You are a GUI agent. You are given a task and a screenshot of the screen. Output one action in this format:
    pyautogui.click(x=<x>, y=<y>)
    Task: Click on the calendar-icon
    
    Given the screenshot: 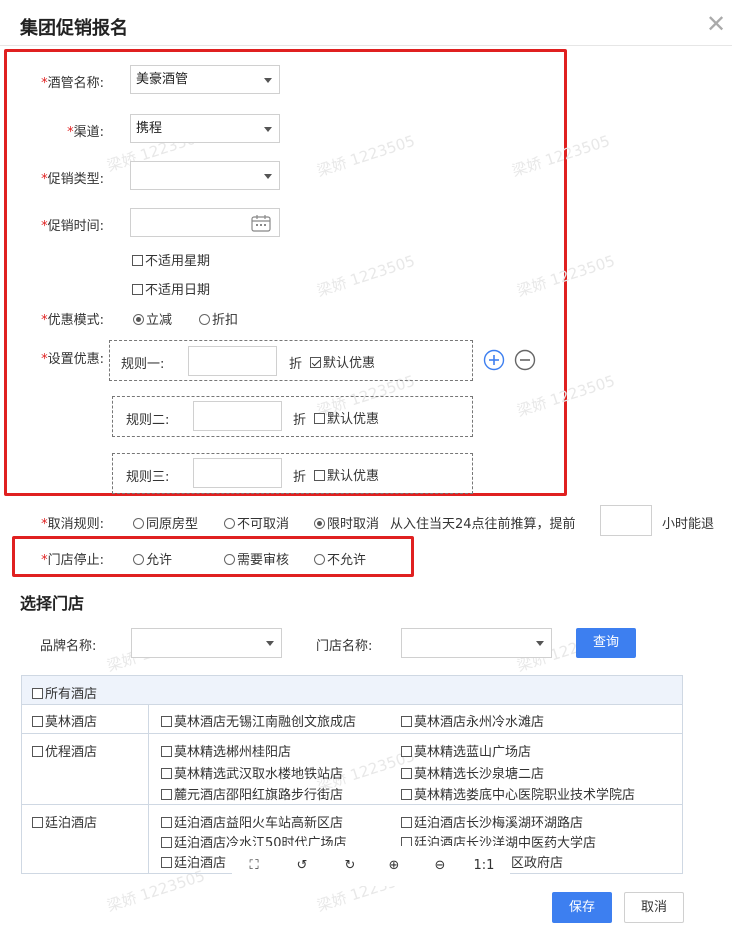 What is the action you would take?
    pyautogui.click(x=261, y=223)
    